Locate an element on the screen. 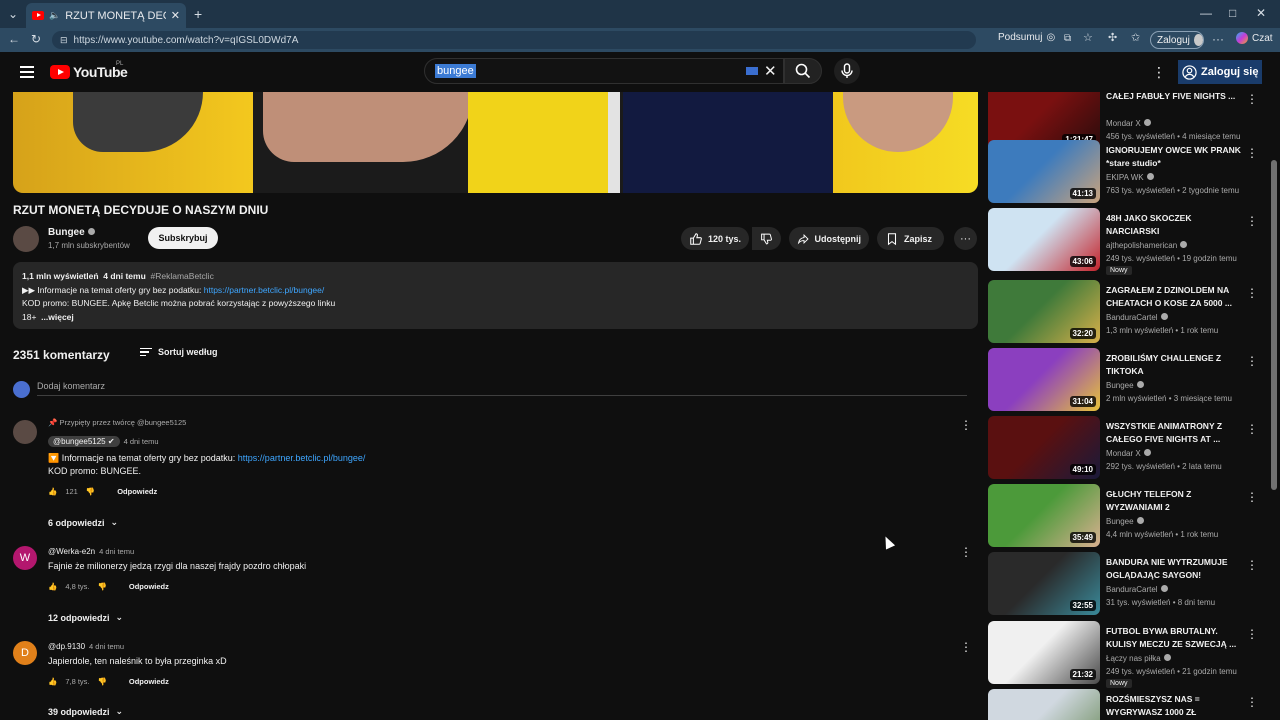 The image size is (1280, 720). page-scrollbar is located at coordinates (1274, 406).